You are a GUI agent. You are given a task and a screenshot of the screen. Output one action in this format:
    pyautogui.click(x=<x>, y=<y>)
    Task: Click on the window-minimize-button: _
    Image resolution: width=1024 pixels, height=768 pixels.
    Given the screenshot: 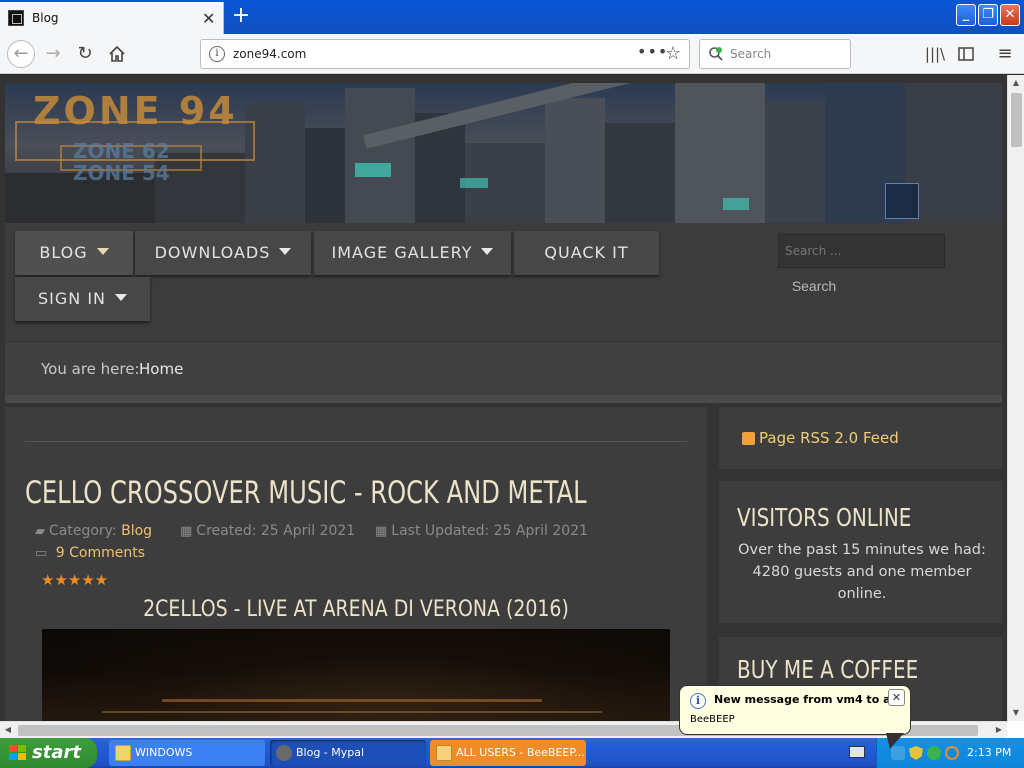 What is the action you would take?
    pyautogui.click(x=966, y=15)
    